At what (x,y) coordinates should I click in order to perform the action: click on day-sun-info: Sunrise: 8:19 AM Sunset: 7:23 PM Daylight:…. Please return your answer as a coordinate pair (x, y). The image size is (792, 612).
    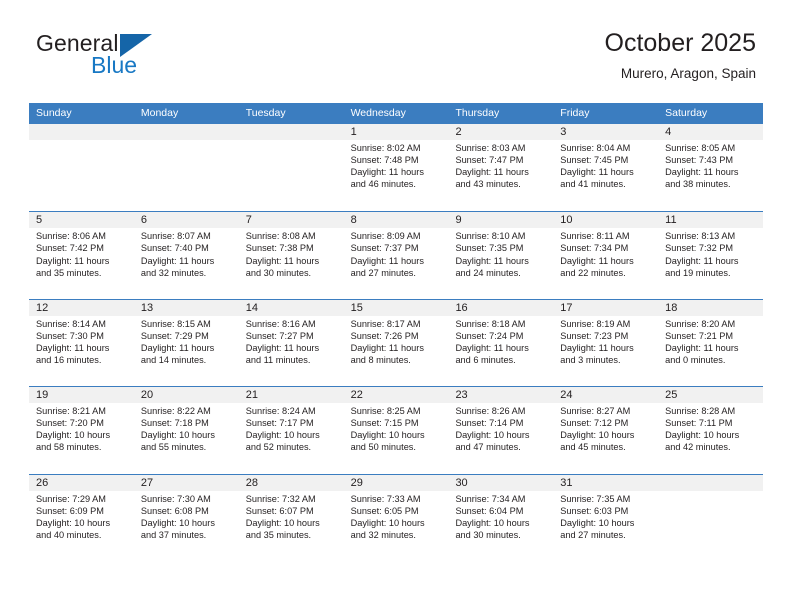
    Looking at the image, I should click on (606, 342).